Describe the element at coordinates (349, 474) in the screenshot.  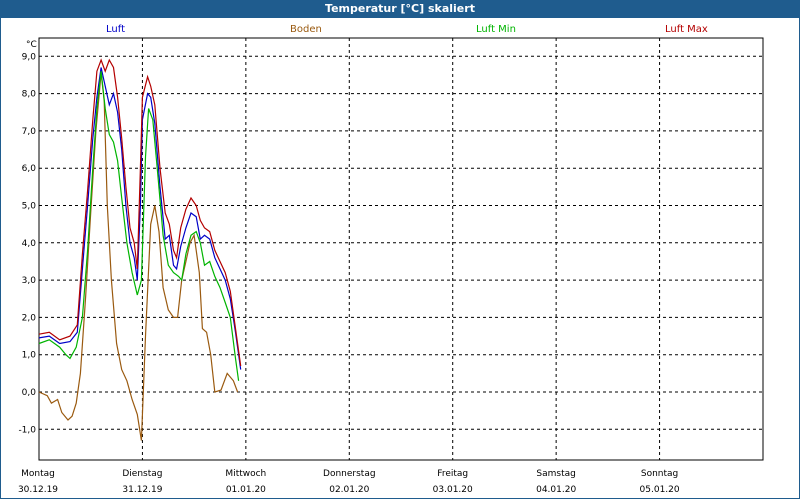
I see `day-name-label: Donnerstag` at that location.